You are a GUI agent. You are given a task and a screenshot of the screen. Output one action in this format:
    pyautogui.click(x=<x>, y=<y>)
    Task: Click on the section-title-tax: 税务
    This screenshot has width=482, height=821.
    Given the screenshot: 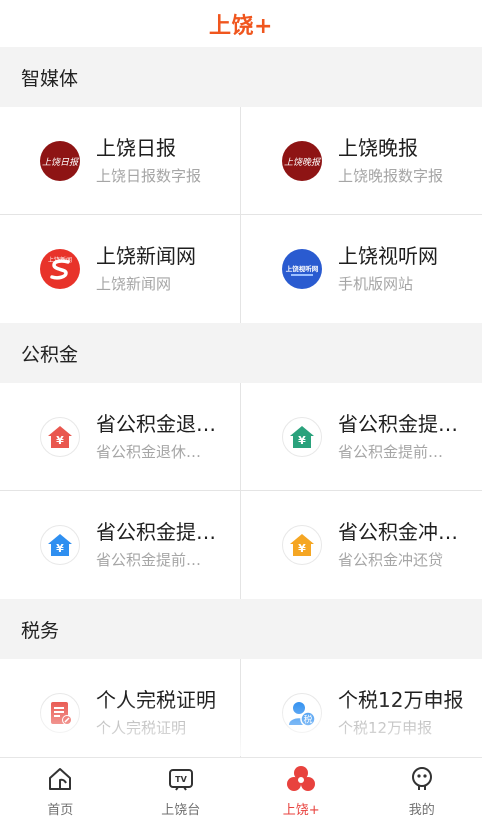 What is the action you would take?
    pyautogui.click(x=40, y=630)
    